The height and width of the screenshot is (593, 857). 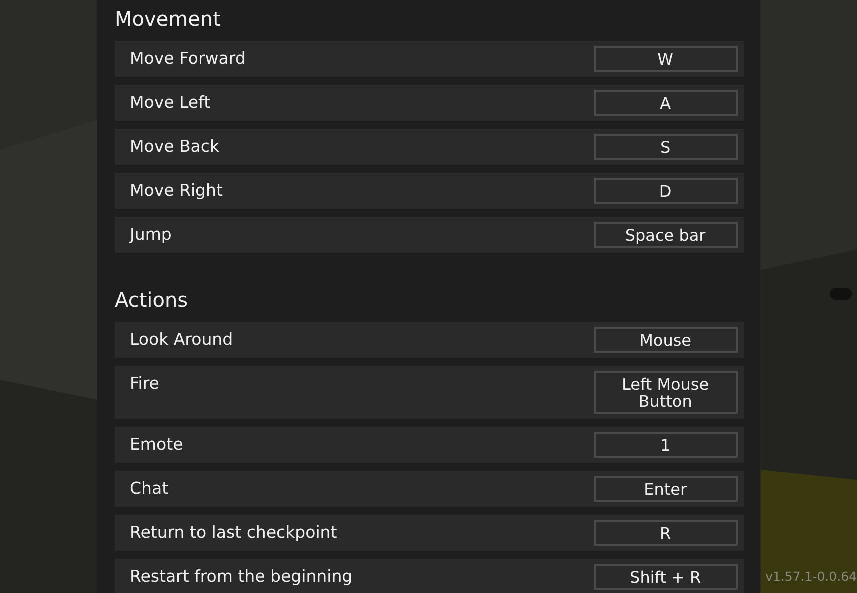 I want to click on key-binding-button: A, so click(x=666, y=103).